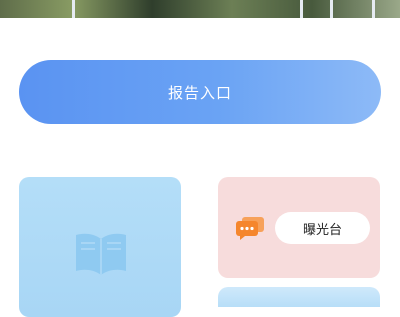 This screenshot has height=317, width=400. I want to click on report-entry-label: 报告入口, so click(199, 92).